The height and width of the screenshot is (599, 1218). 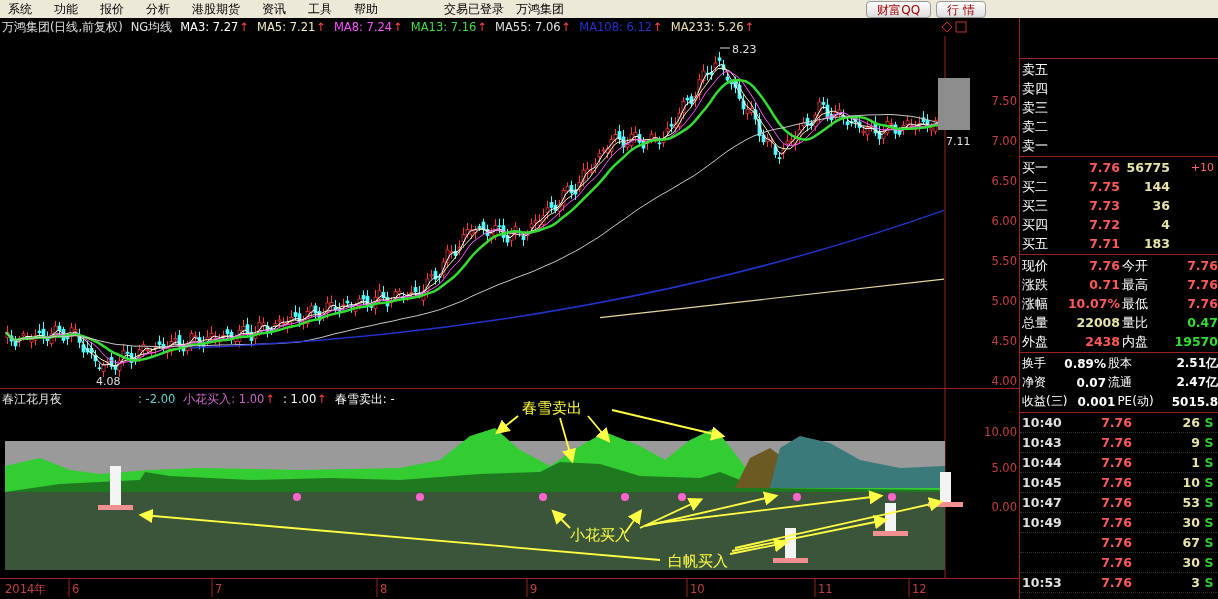 What do you see at coordinates (384, 589) in the screenshot?
I see `date-tick: 8` at bounding box center [384, 589].